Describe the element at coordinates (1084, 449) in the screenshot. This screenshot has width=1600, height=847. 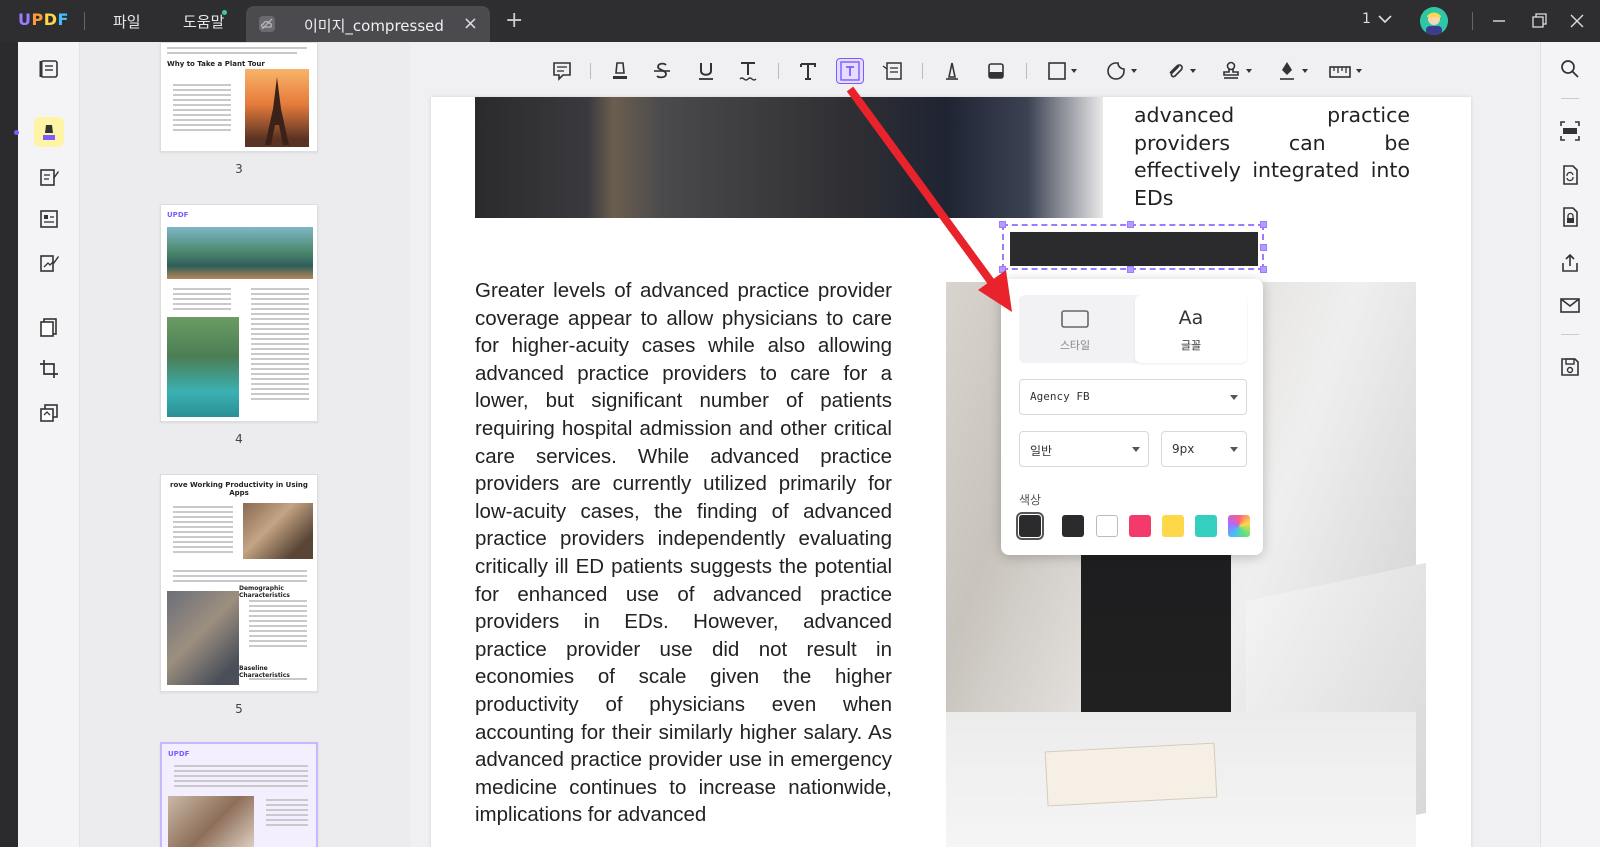
I see `font-weight-select: 일반` at that location.